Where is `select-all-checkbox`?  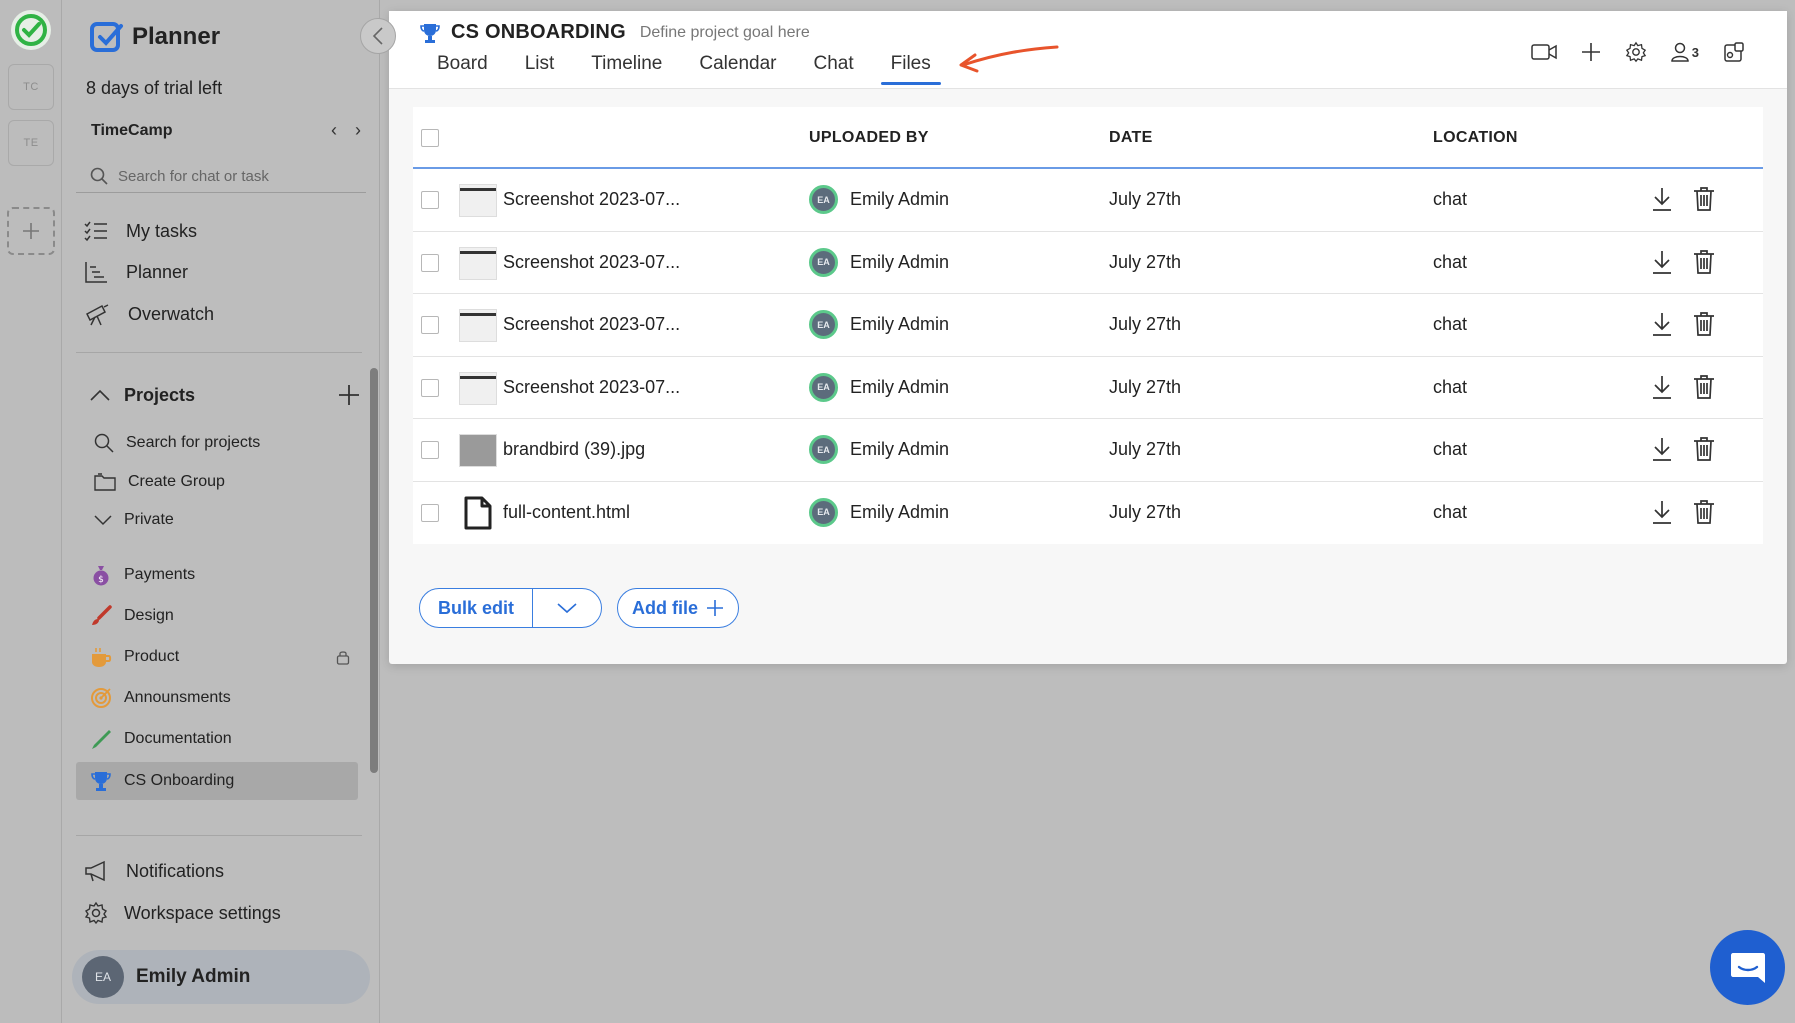 select-all-checkbox is located at coordinates (430, 138).